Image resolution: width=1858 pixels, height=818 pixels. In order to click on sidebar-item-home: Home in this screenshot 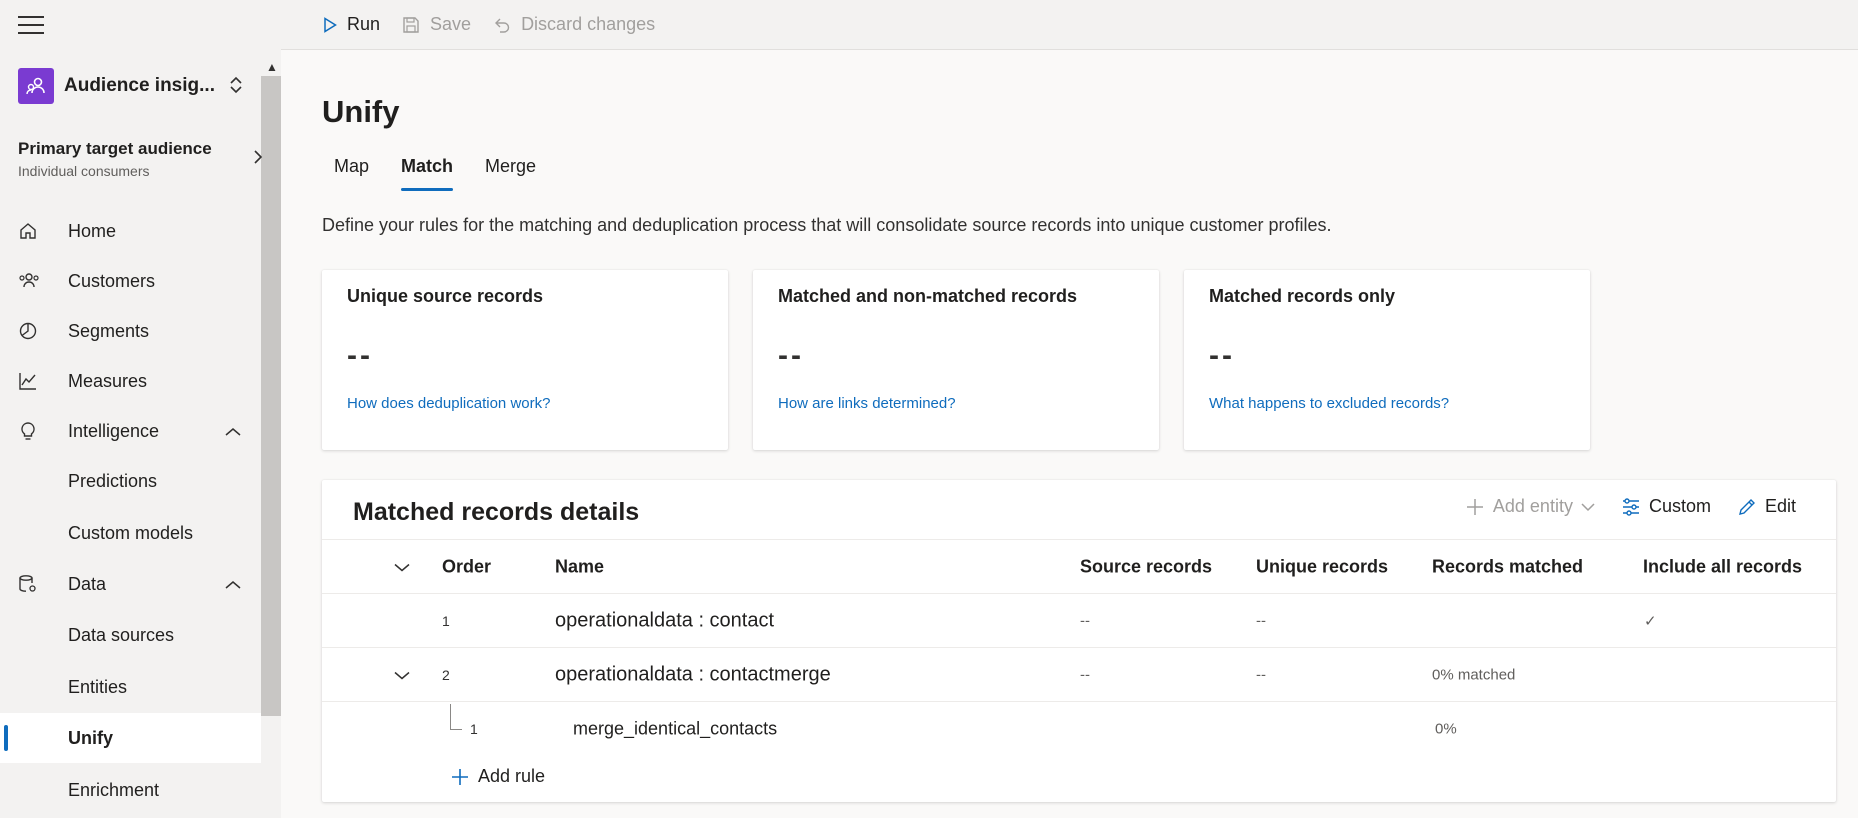, I will do `click(130, 231)`.